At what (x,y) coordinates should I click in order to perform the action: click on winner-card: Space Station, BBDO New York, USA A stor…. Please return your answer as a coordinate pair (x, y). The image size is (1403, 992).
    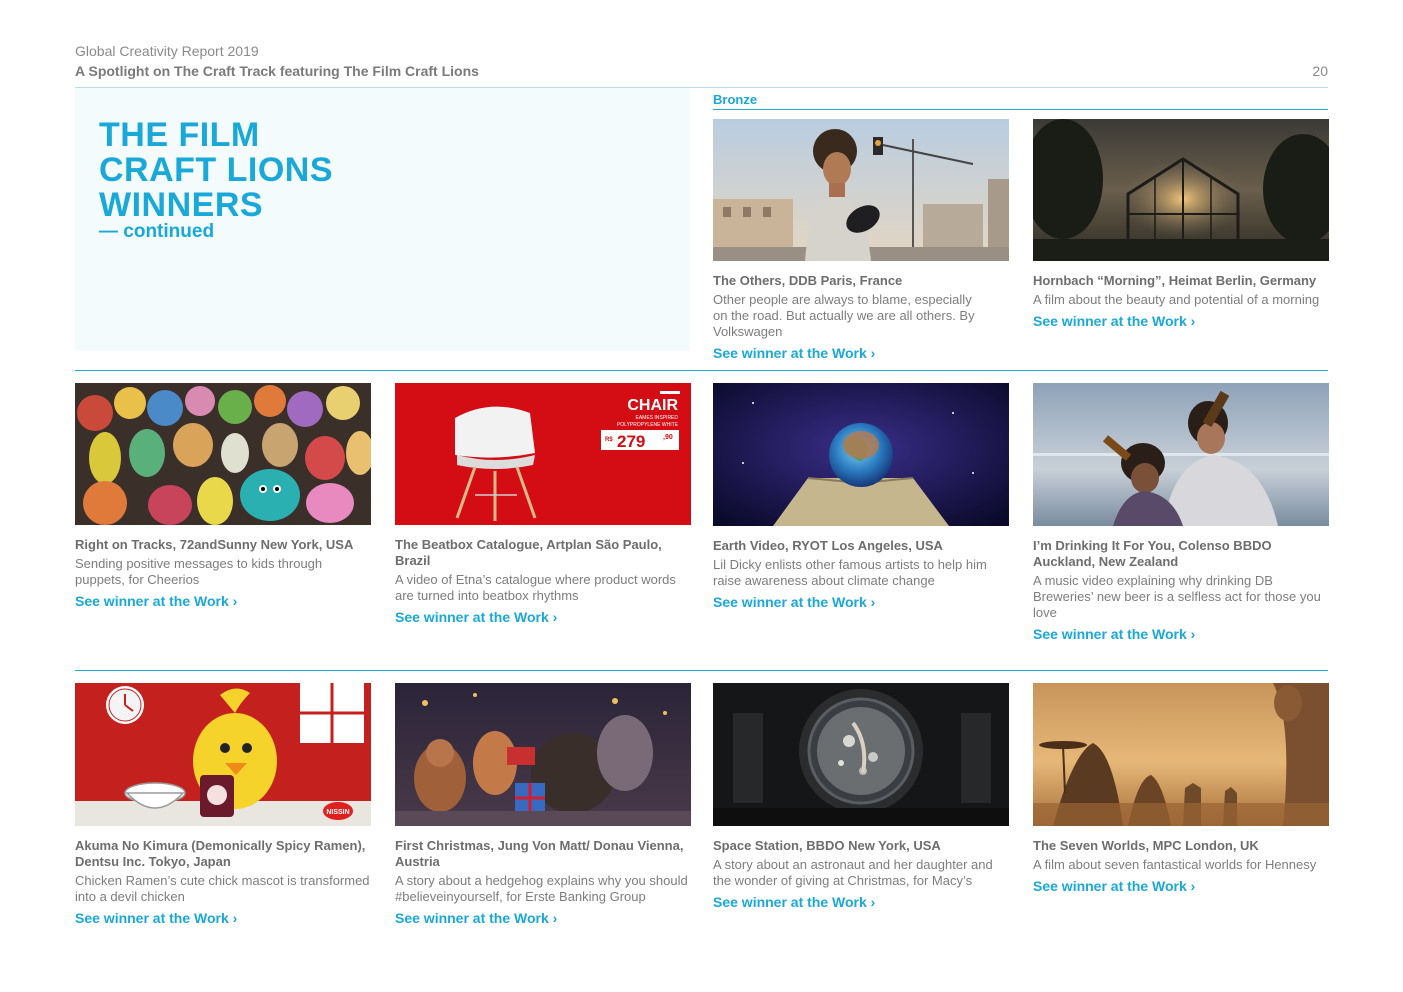
    Looking at the image, I should click on (861, 797).